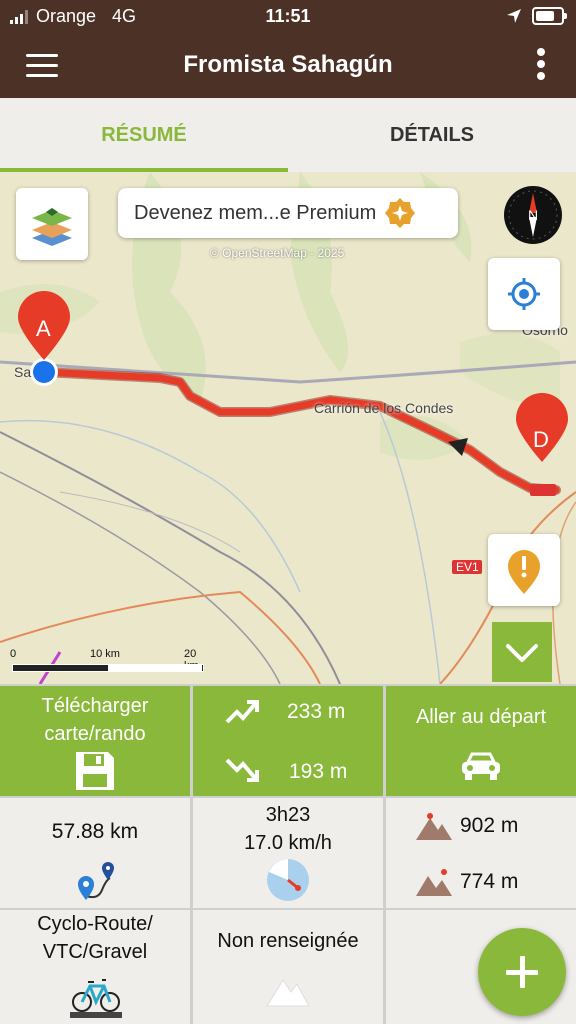 This screenshot has width=576, height=1024. Describe the element at coordinates (541, 439) in the screenshot. I see `end-marker-label: D` at that location.